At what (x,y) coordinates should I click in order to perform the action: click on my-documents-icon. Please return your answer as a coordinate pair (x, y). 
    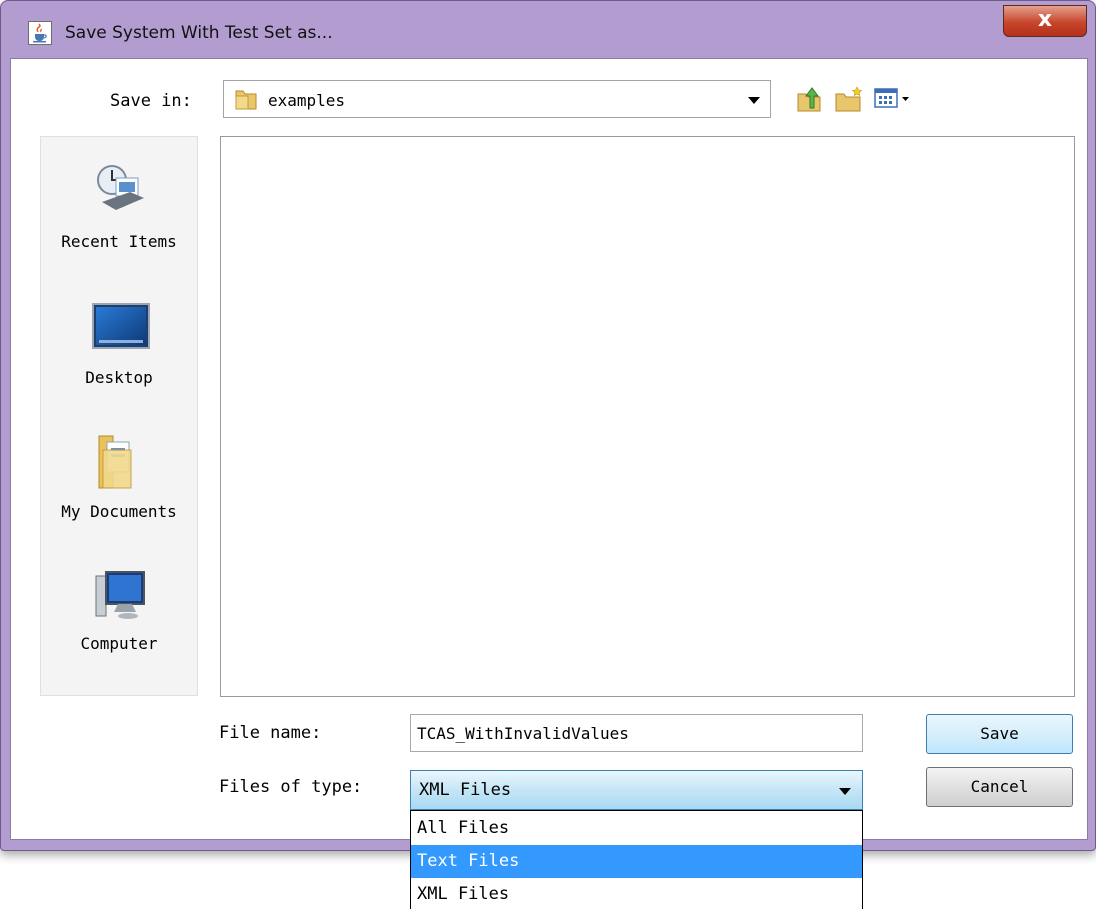
    Looking at the image, I should click on (117, 464).